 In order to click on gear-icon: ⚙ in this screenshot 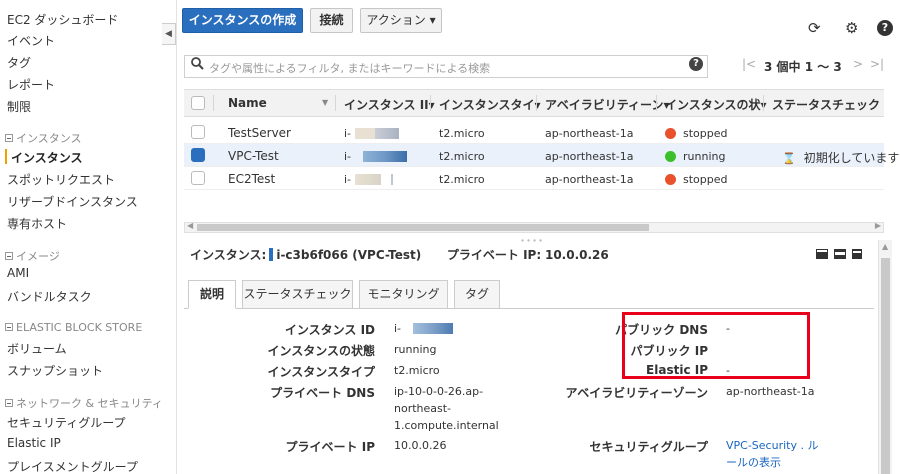, I will do `click(851, 28)`.